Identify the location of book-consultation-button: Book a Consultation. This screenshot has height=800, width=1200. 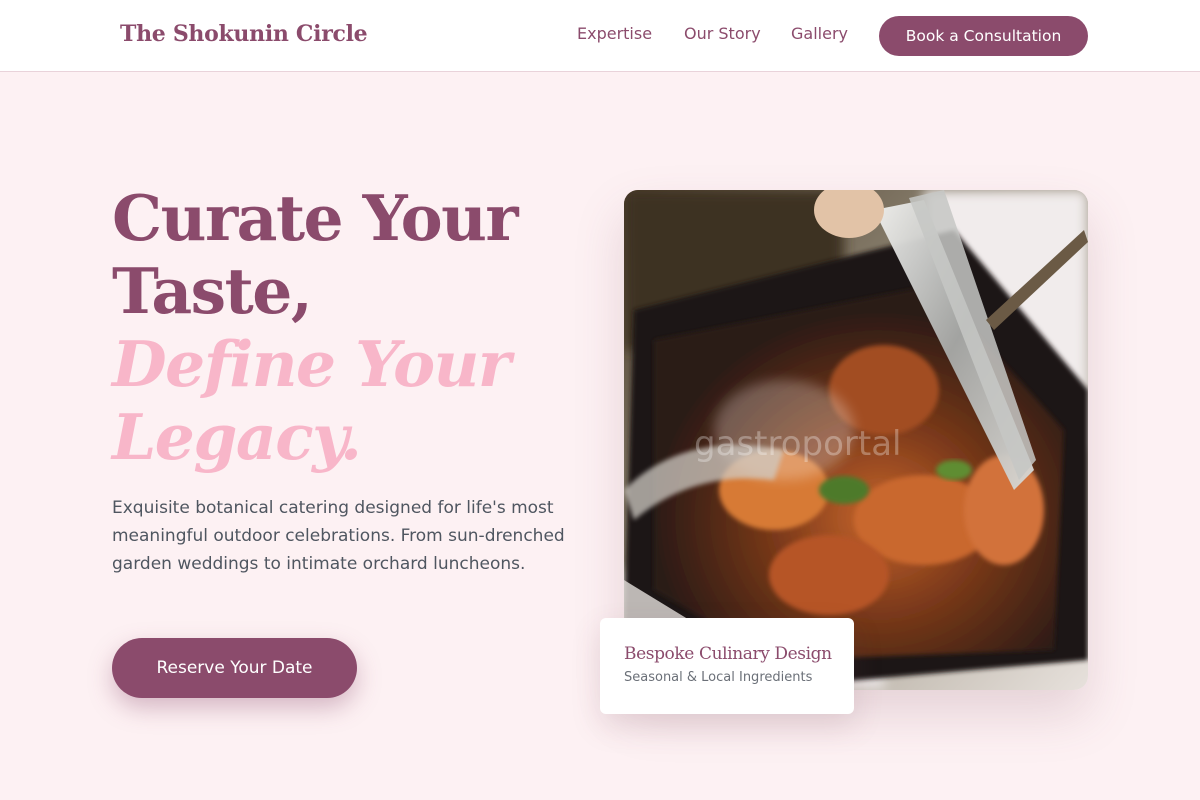
(983, 36).